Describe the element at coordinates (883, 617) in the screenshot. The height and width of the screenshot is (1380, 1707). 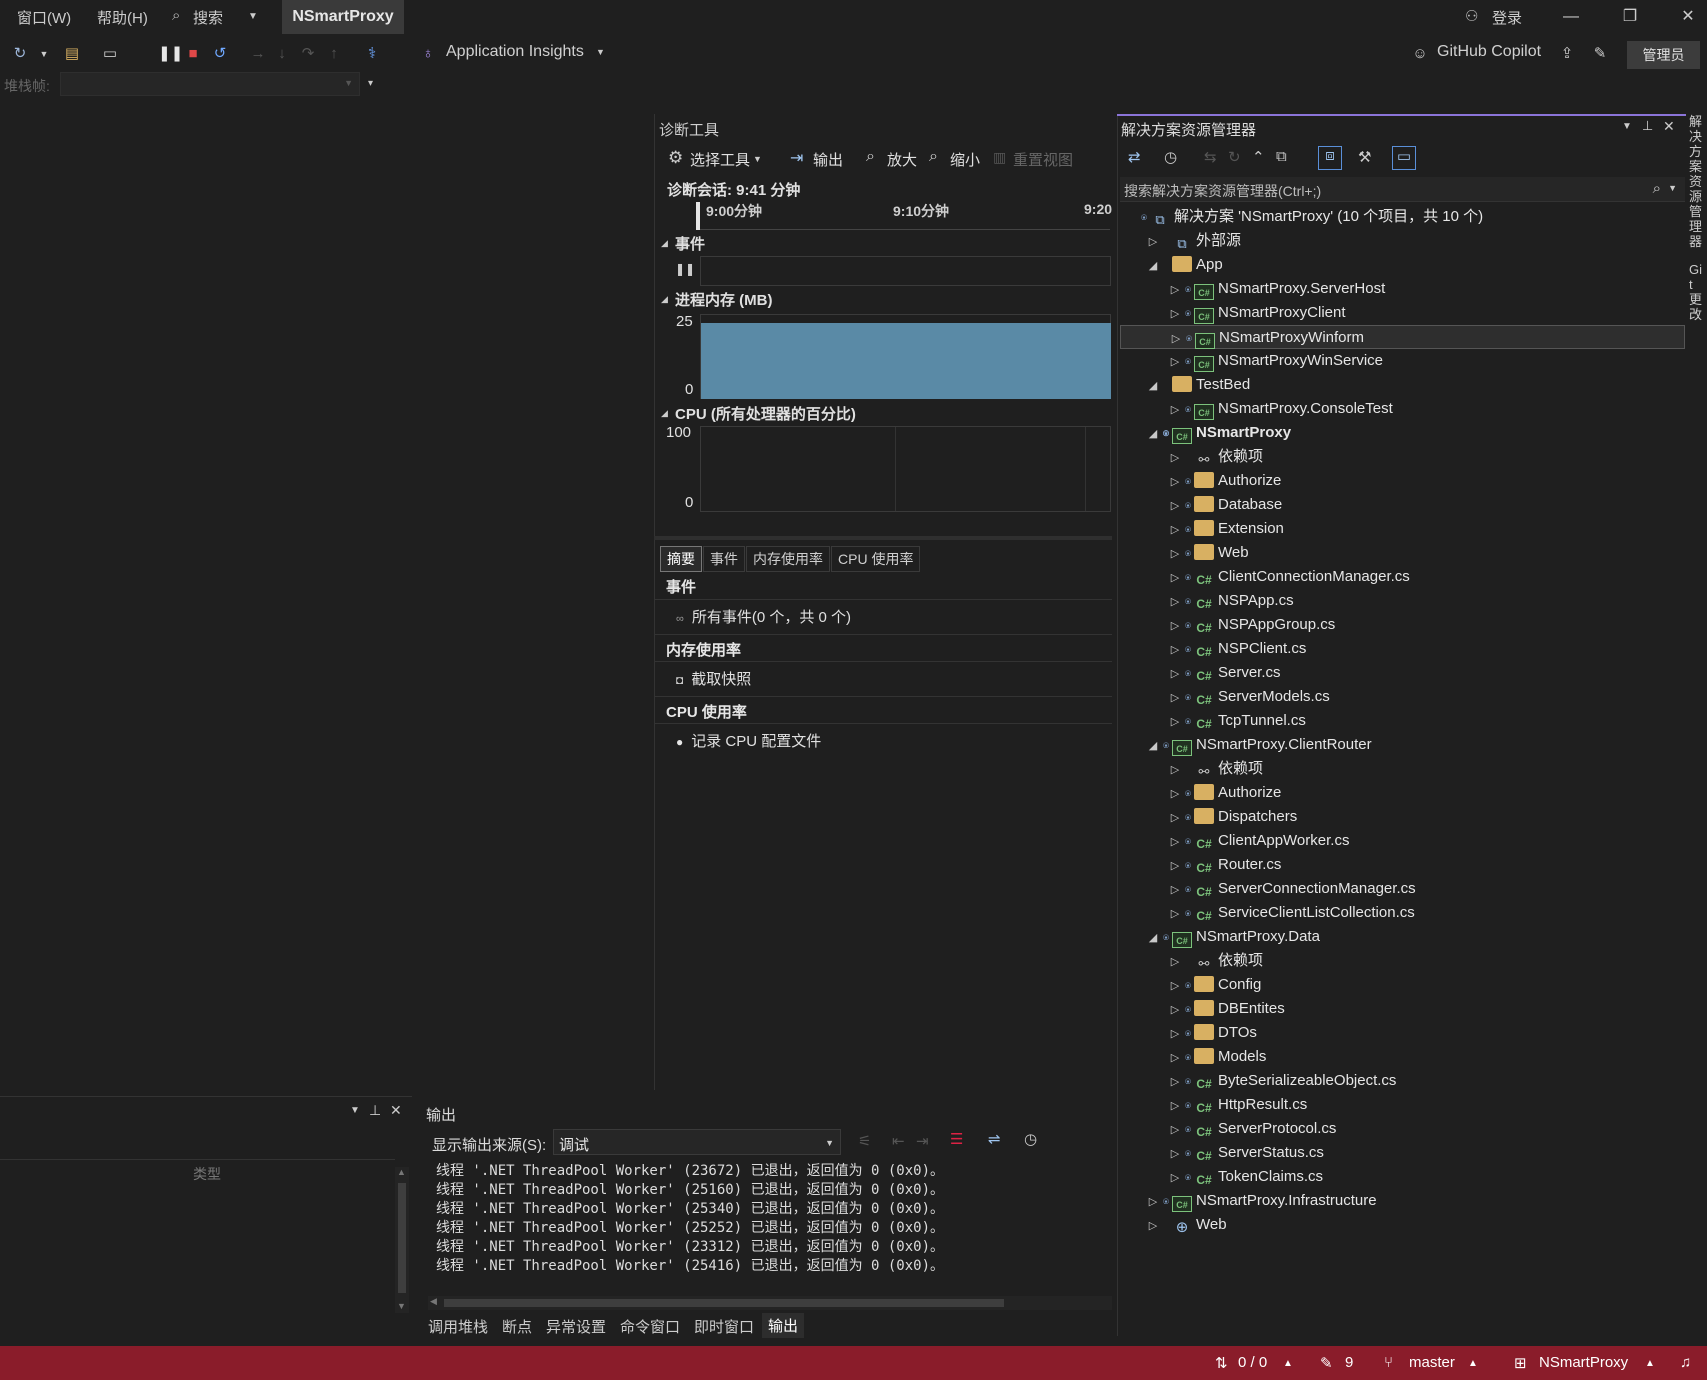
I see `all-events-item: ∞ 所有事件(0 个，共 0 个)` at that location.